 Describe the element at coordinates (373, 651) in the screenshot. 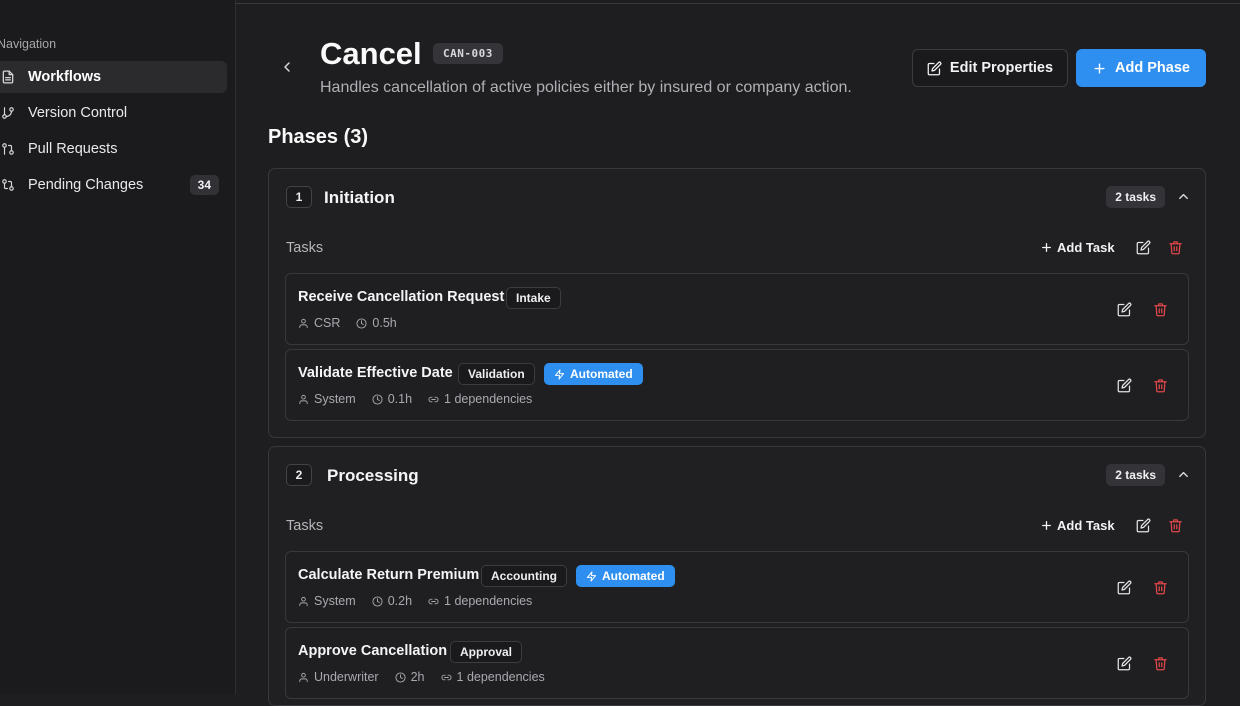

I see `task-name: Approve Cancellation` at that location.